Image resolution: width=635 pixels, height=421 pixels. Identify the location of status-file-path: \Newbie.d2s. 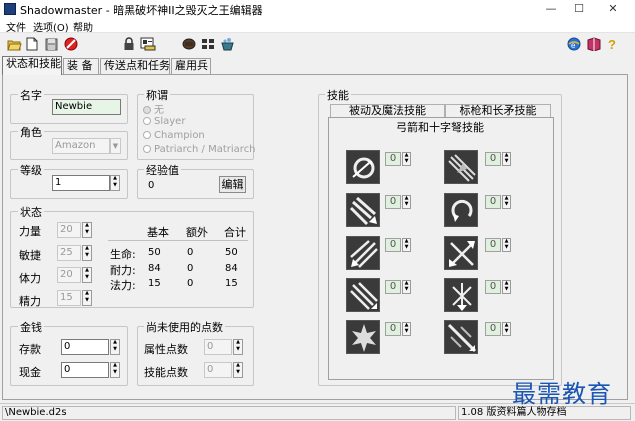
(229, 413).